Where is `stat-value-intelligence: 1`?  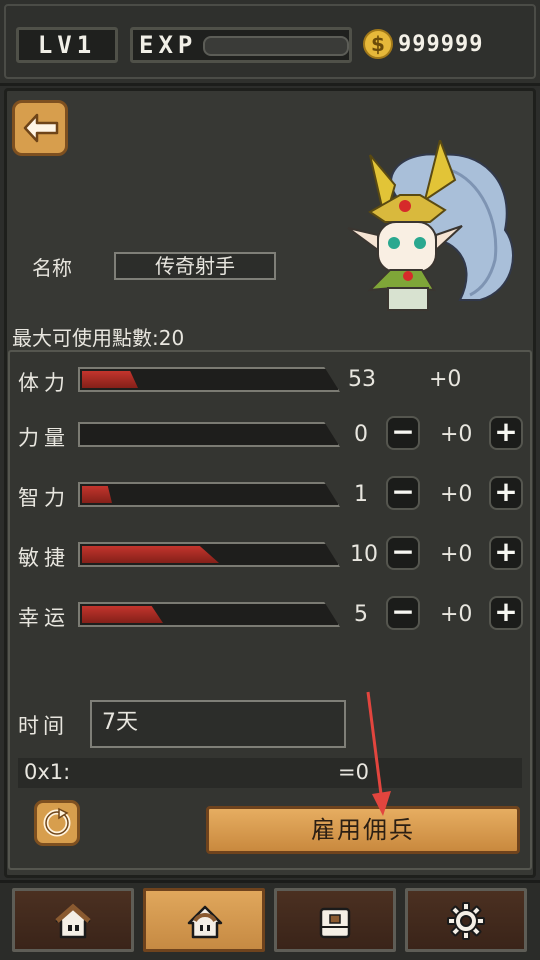 stat-value-intelligence: 1 is located at coordinates (361, 494).